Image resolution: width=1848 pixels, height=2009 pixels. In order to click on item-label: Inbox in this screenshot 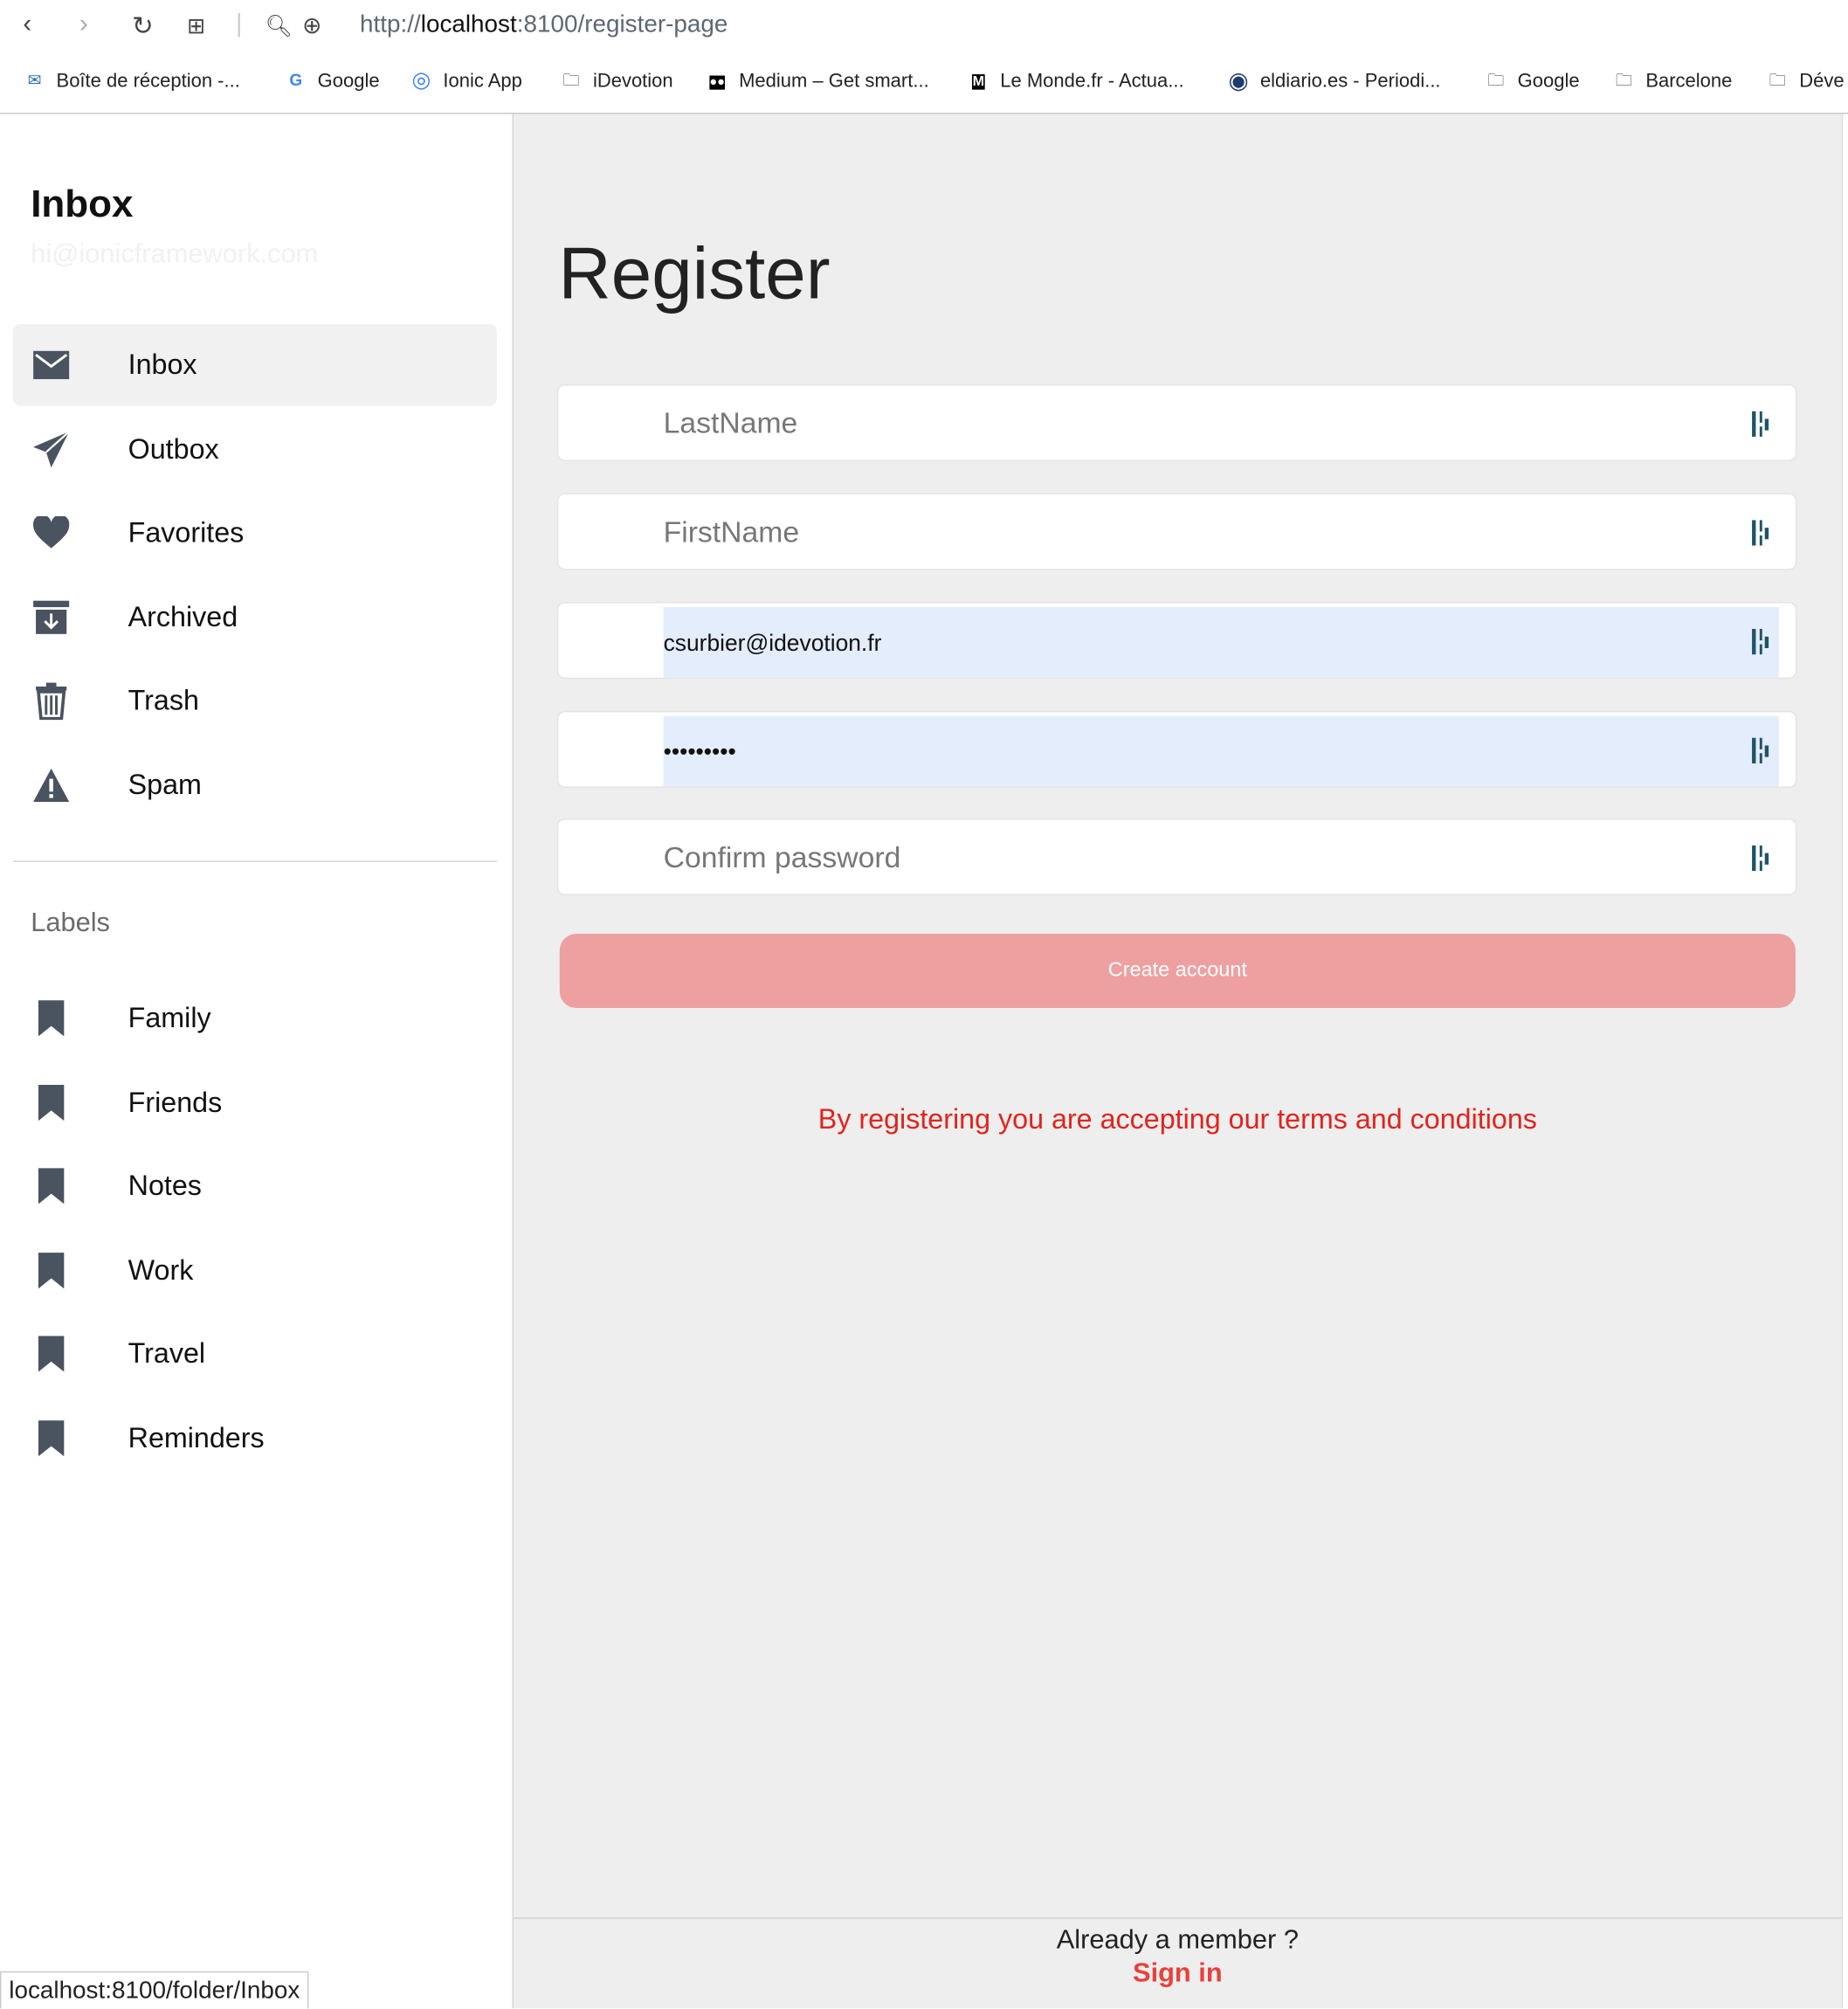, I will do `click(162, 365)`.